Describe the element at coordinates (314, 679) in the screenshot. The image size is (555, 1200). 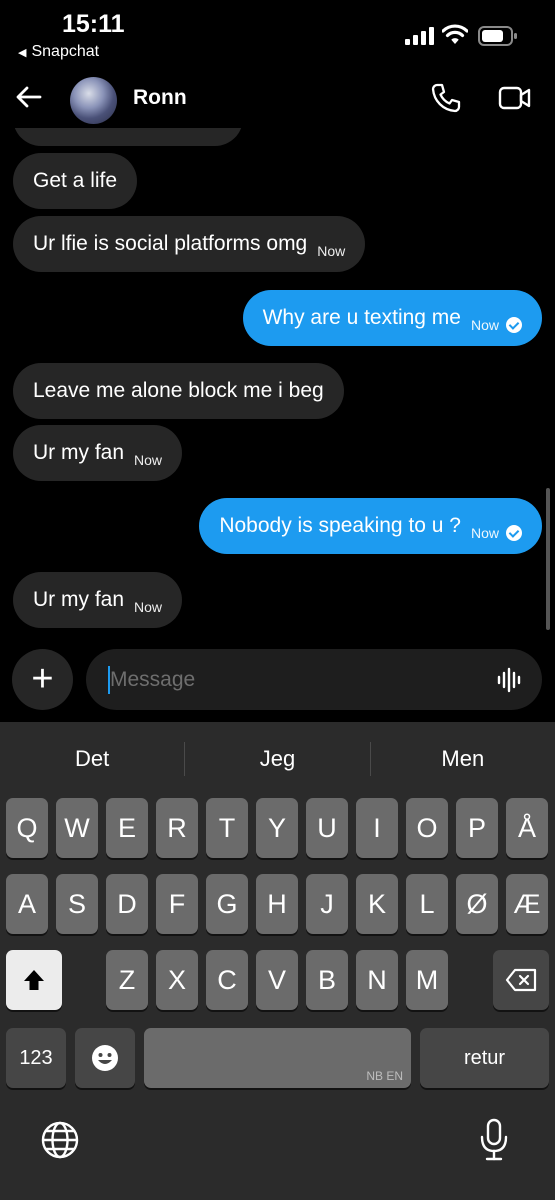
I see `message-input: Message` at that location.